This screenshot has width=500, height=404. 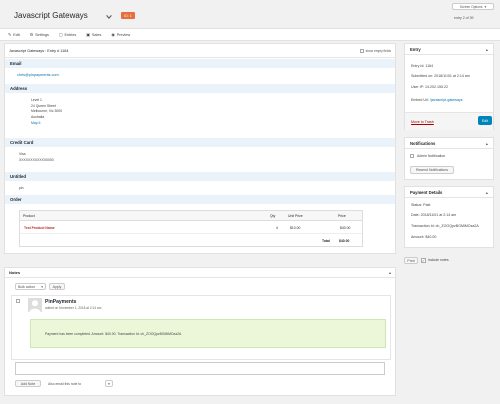 I want to click on cart-icon: ▣, so click(x=88, y=35).